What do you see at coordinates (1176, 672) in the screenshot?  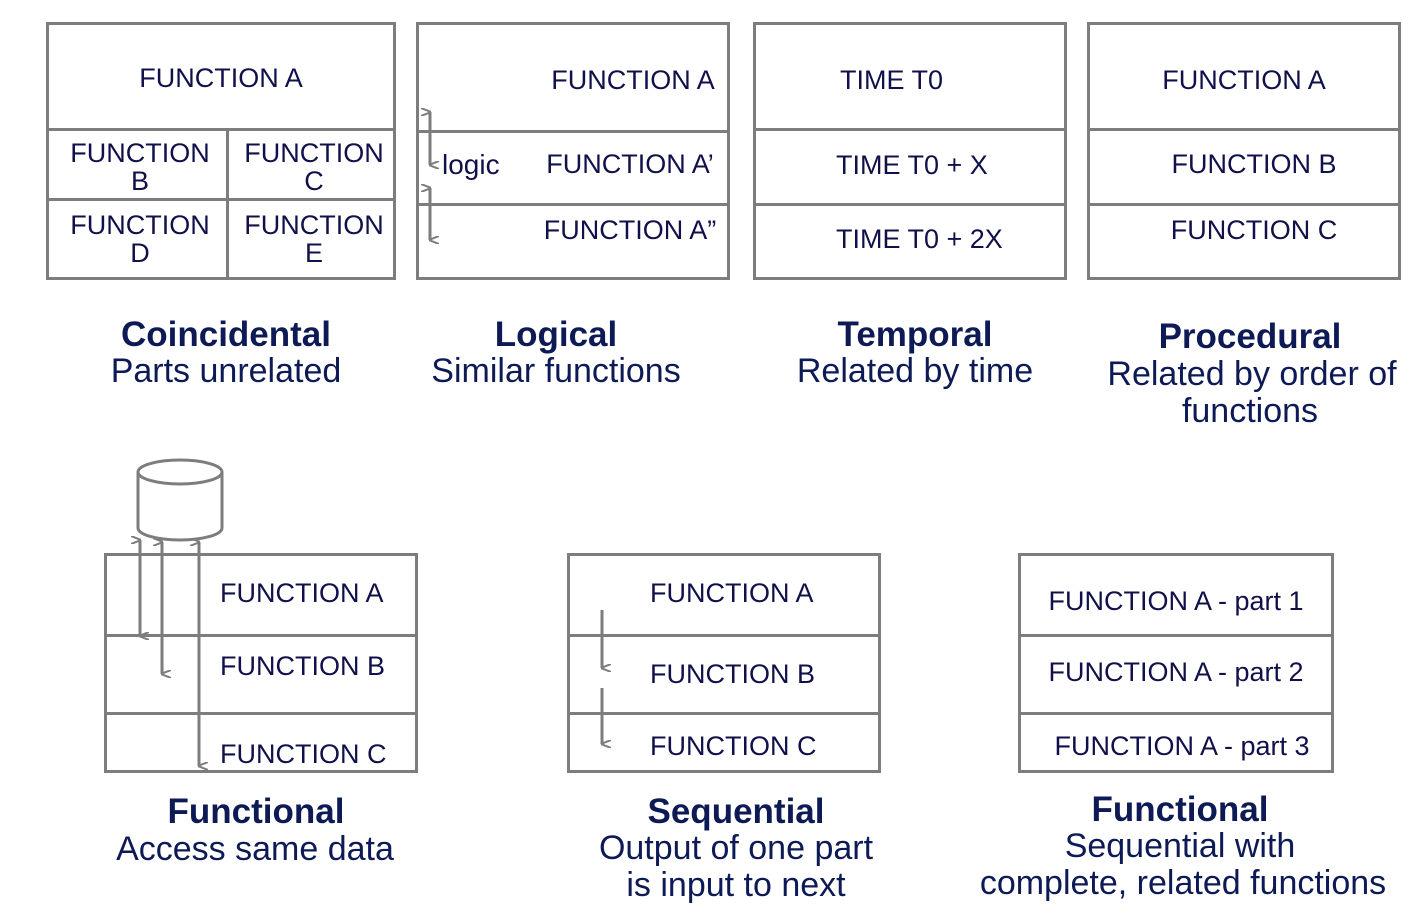 I see `cell-part-2: FUNCTION A - part 2` at bounding box center [1176, 672].